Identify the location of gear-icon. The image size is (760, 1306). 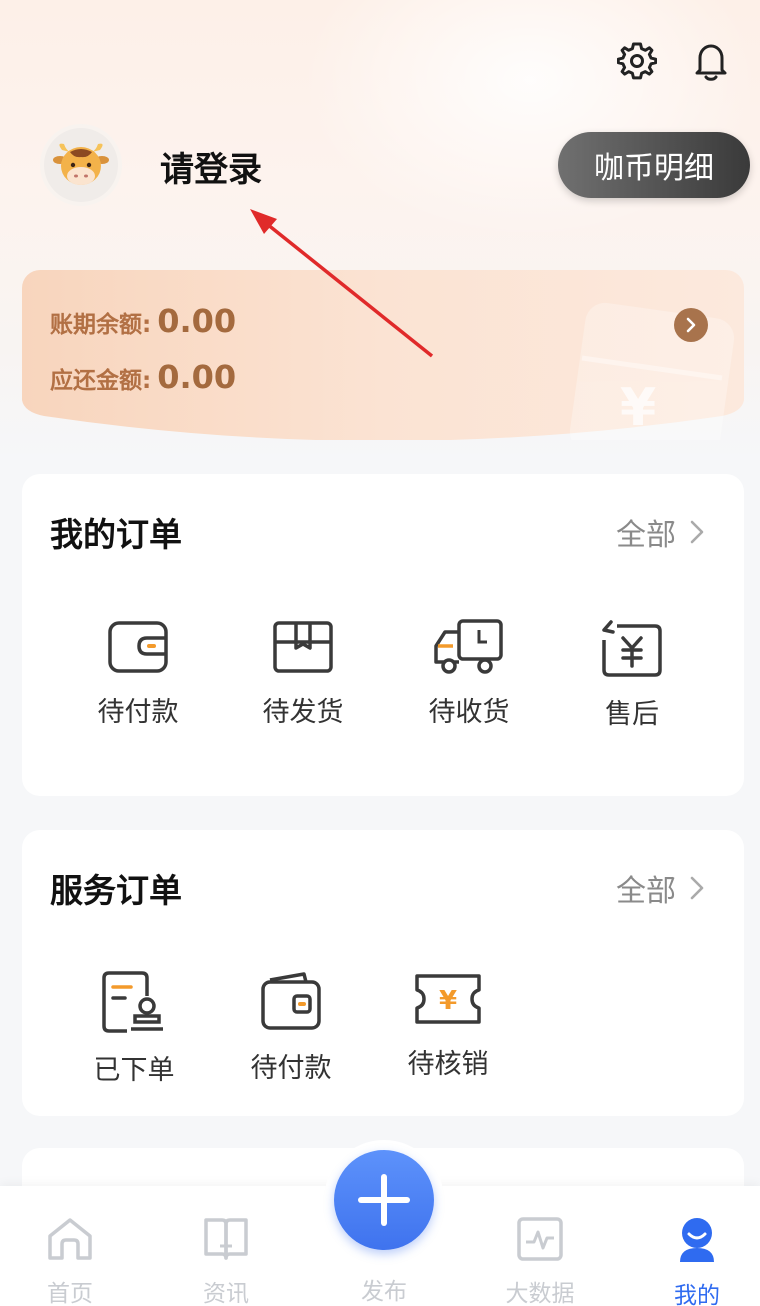
(637, 61).